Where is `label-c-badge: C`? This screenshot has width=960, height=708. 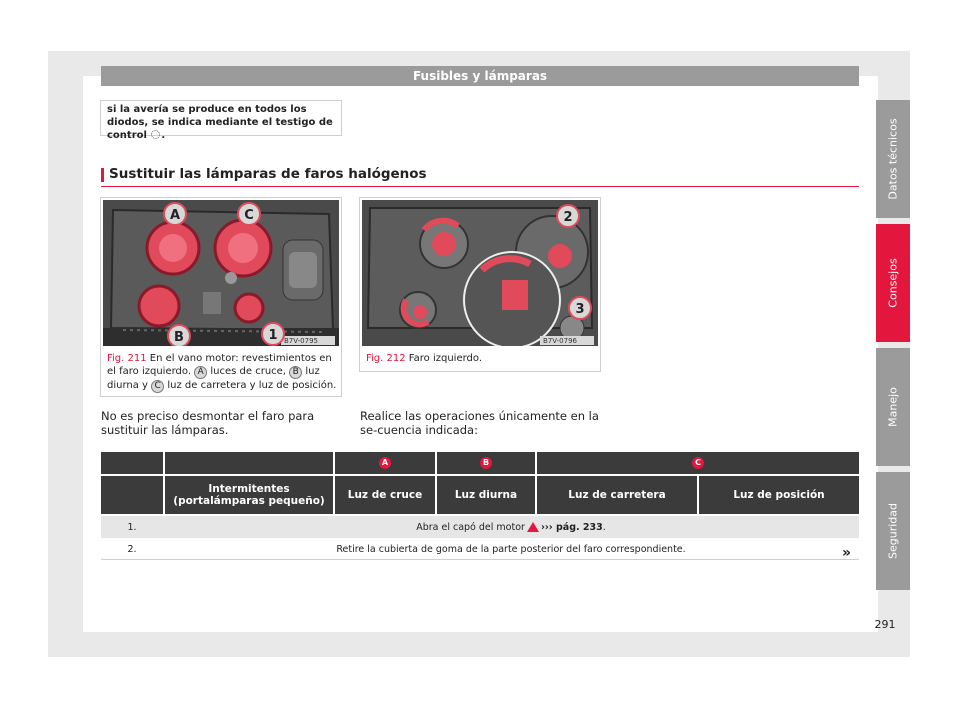 label-c-badge: C is located at coordinates (158, 386).